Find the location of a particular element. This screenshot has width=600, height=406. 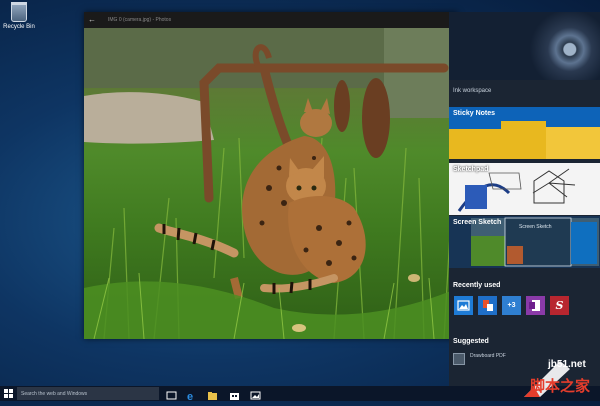

screen-sketch-label: Screen Sketch is located at coordinates (477, 222).